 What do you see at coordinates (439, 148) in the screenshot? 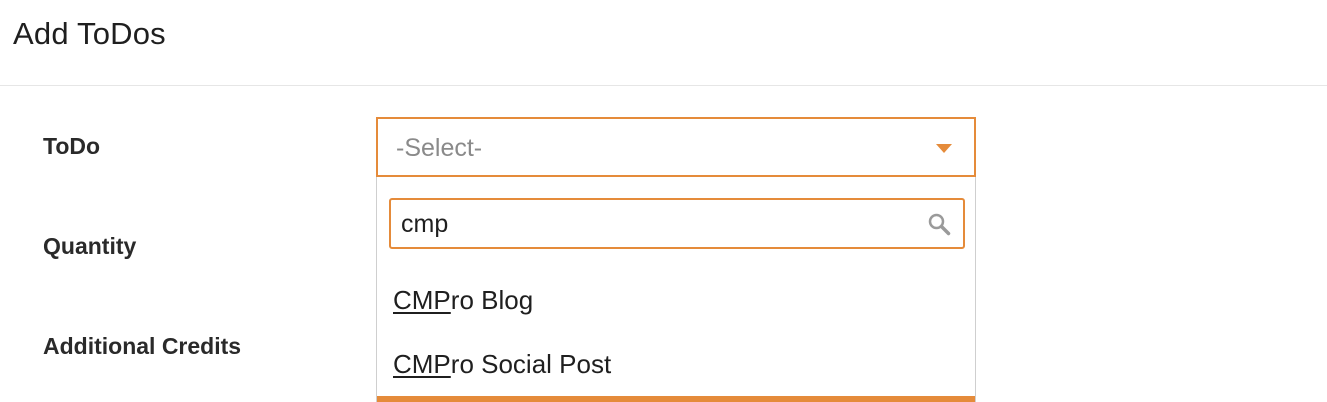
I see `todo-select-value: -Select-` at bounding box center [439, 148].